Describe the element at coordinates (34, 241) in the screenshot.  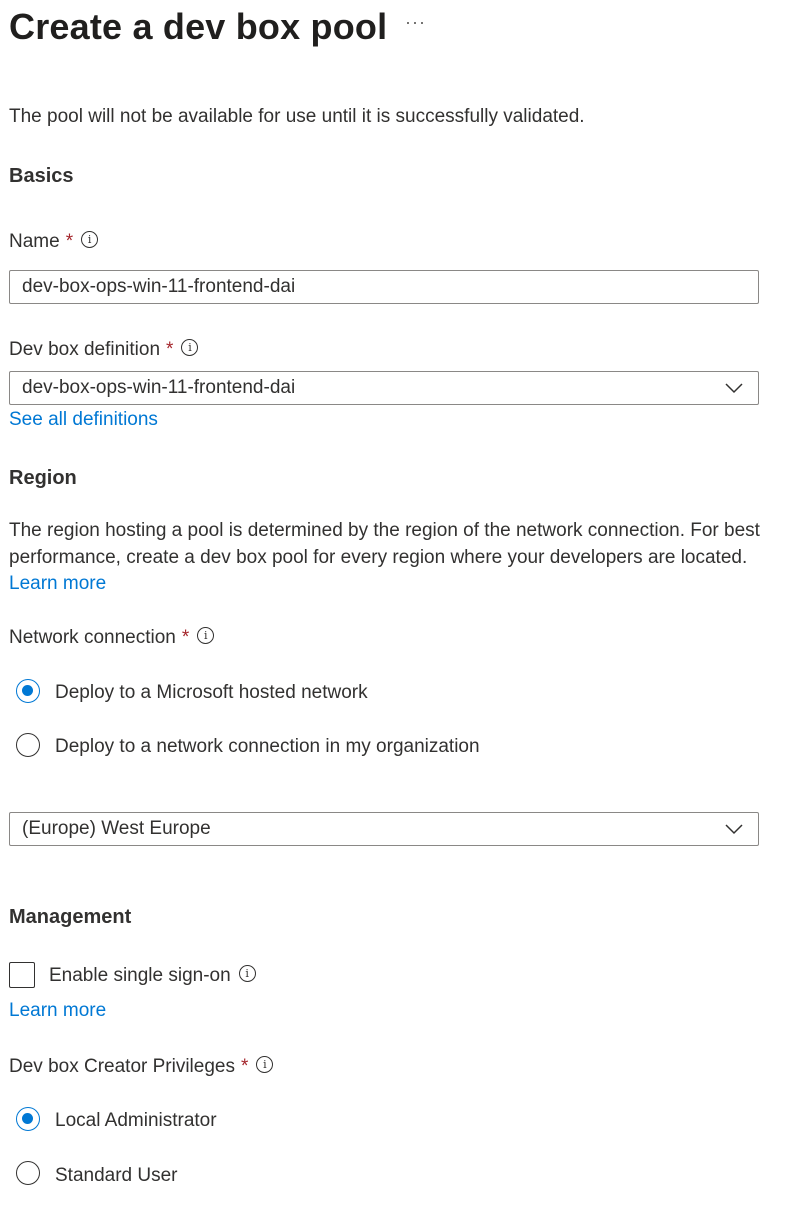
I see `name-label: Name` at that location.